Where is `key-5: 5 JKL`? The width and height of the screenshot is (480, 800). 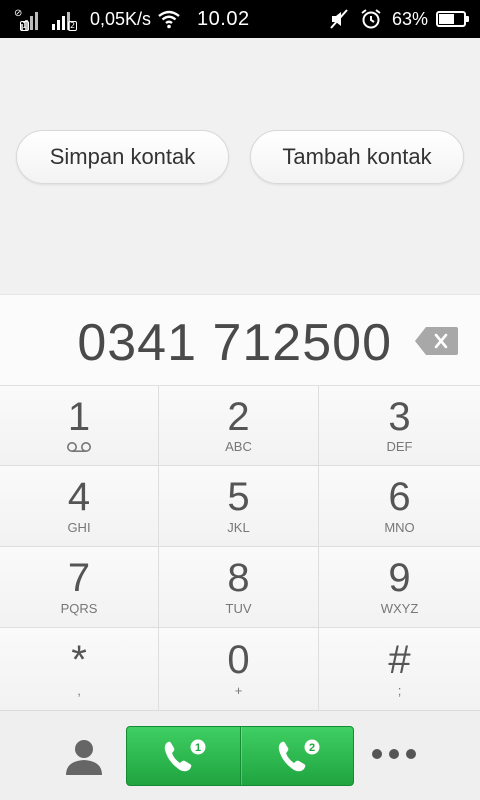
key-5: 5 JKL is located at coordinates (239, 506).